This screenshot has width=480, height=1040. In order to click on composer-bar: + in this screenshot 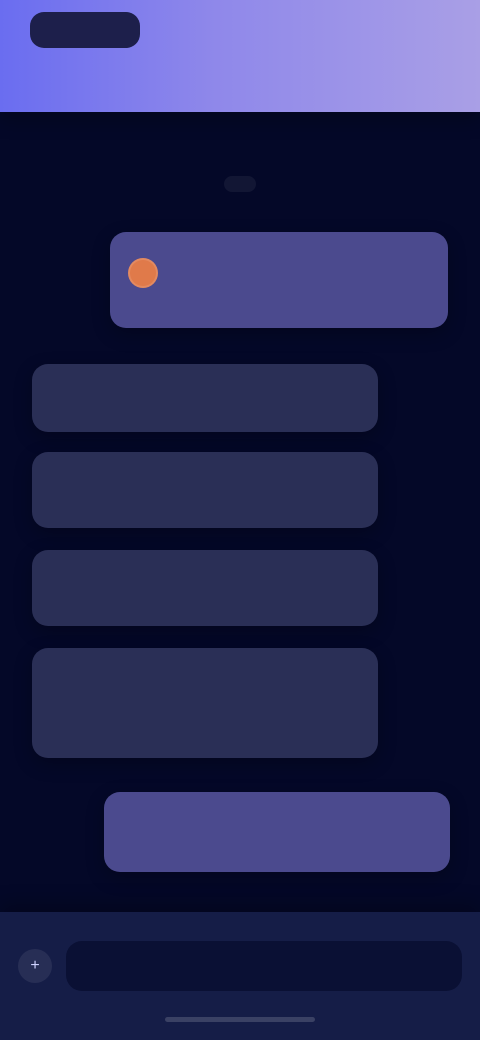, I will do `click(240, 976)`.